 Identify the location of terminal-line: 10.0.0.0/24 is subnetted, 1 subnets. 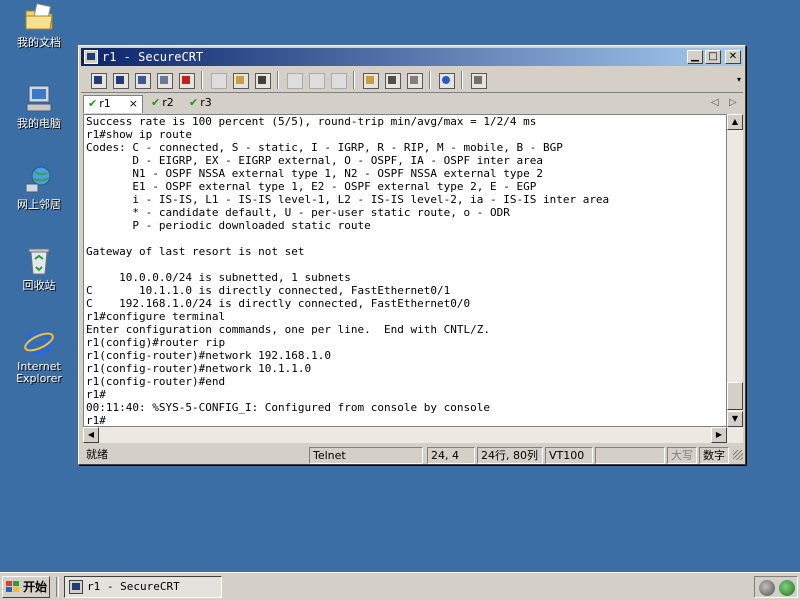
(218, 277).